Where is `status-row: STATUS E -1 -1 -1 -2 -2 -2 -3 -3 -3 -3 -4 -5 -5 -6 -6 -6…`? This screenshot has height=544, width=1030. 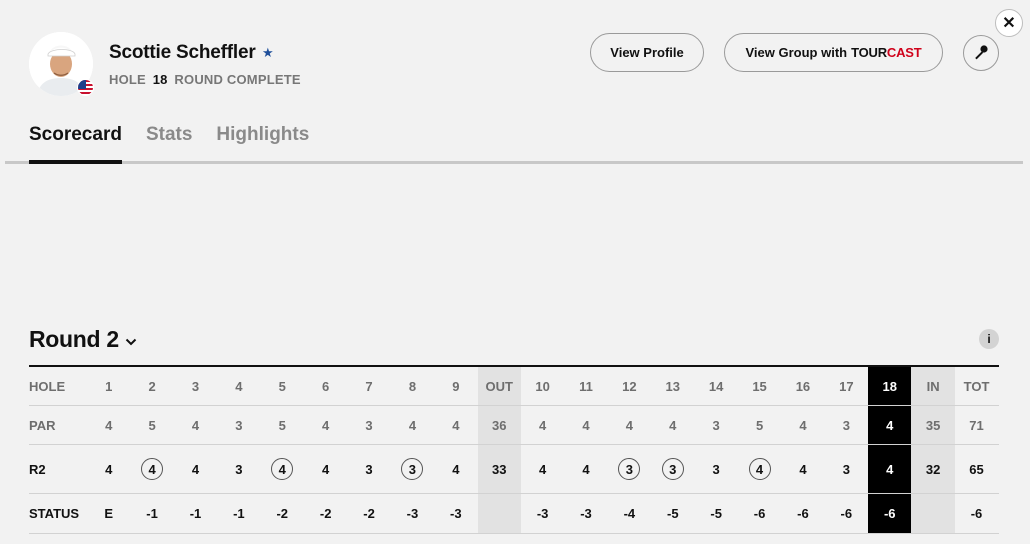
status-row: STATUS E -1 -1 -1 -2 -2 -2 -3 -3 -3 -3 -4 -5 -5 -6 -6 -6… is located at coordinates (514, 514).